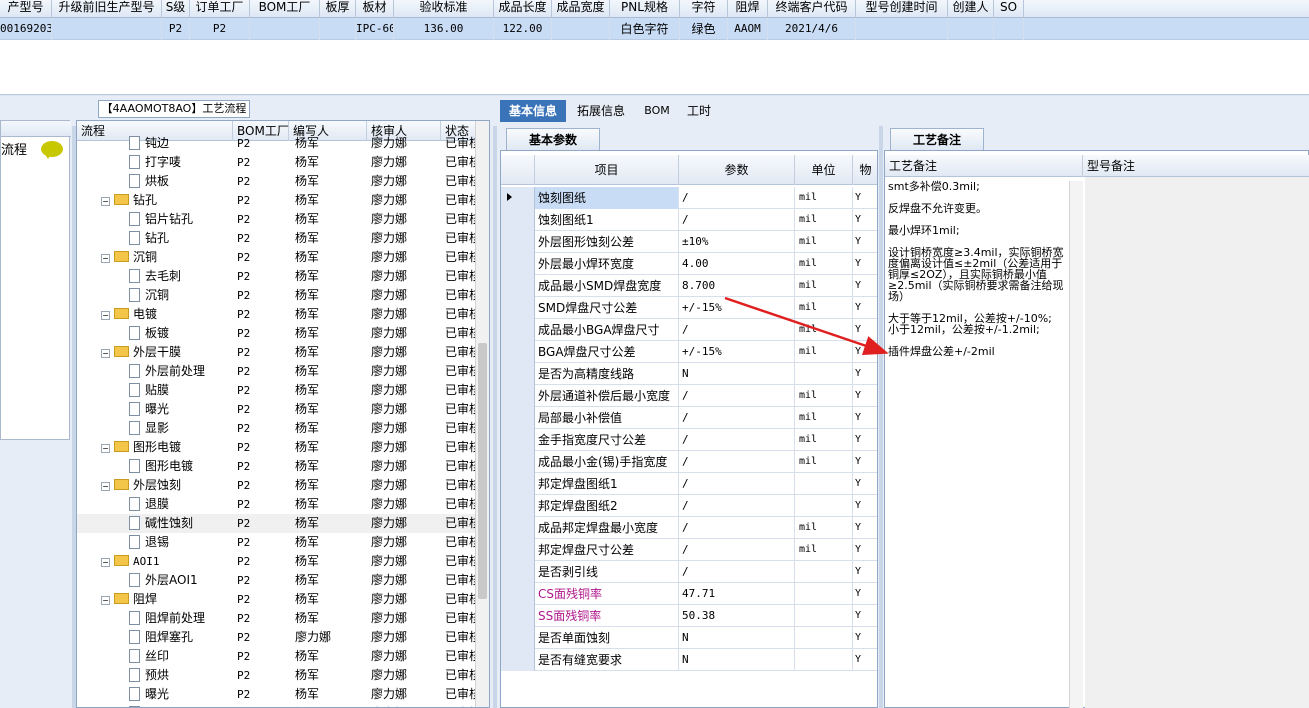 This screenshot has width=1309, height=708. Describe the element at coordinates (704, 9) in the screenshot. I see `top-header-col-11: 字符` at that location.